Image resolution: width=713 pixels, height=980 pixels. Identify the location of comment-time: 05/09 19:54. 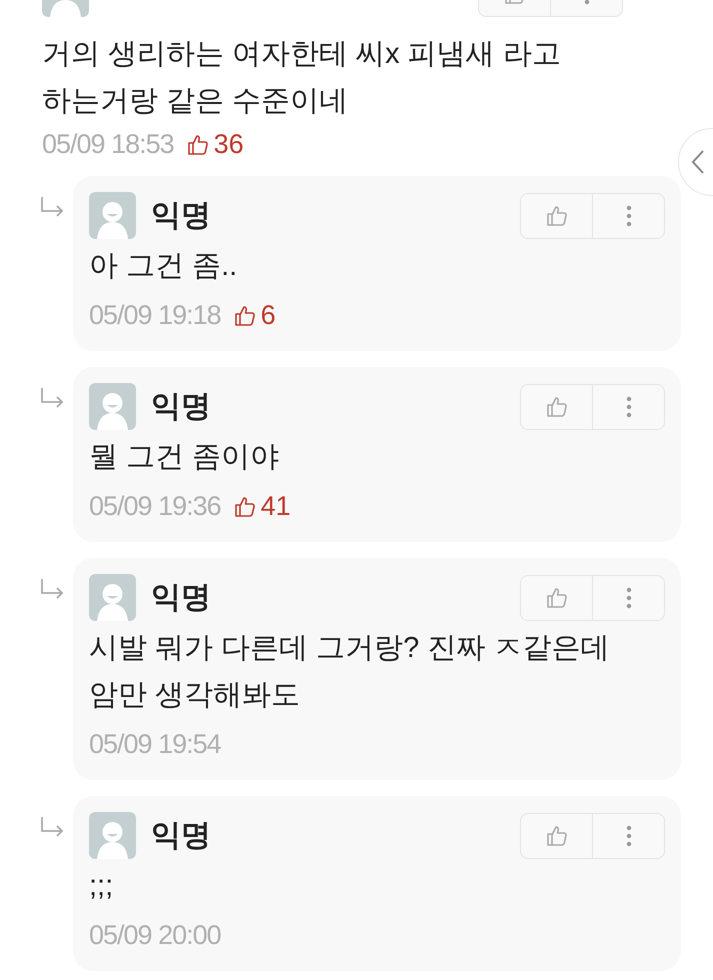
(155, 744).